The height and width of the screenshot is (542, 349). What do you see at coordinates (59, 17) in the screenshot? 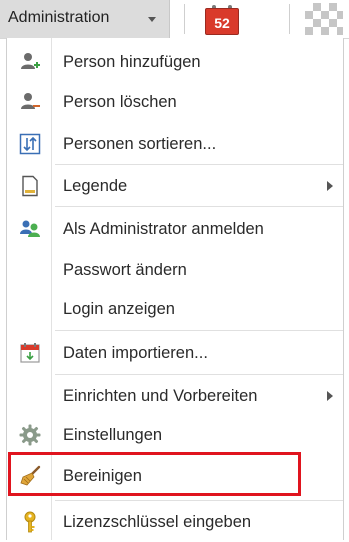
I see `administration-label: Administration` at bounding box center [59, 17].